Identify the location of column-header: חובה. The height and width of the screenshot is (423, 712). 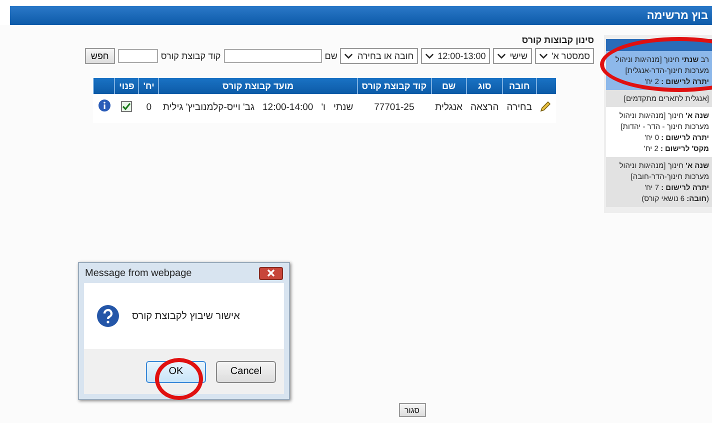
(519, 86).